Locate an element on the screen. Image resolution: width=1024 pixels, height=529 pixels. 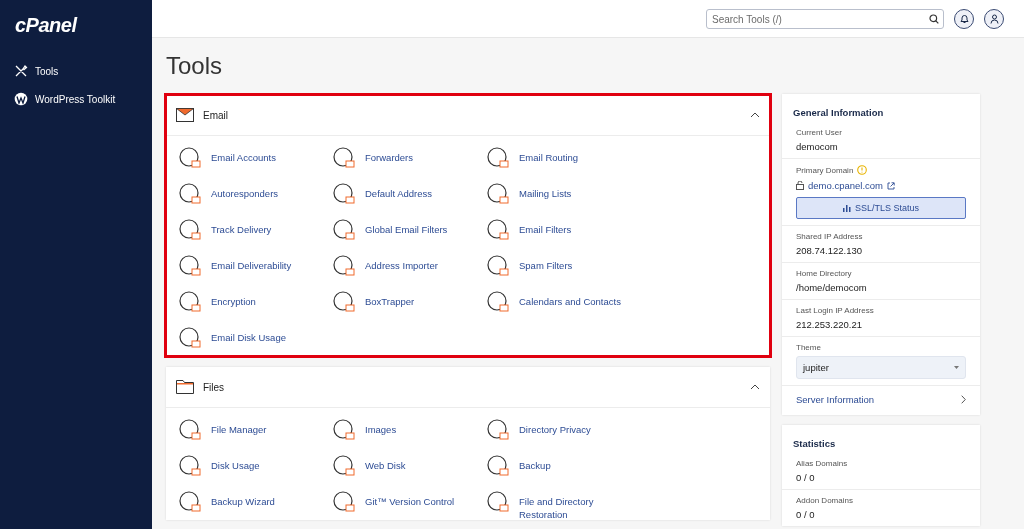
tool-link: Disk Usage is located at coordinates (235, 463).